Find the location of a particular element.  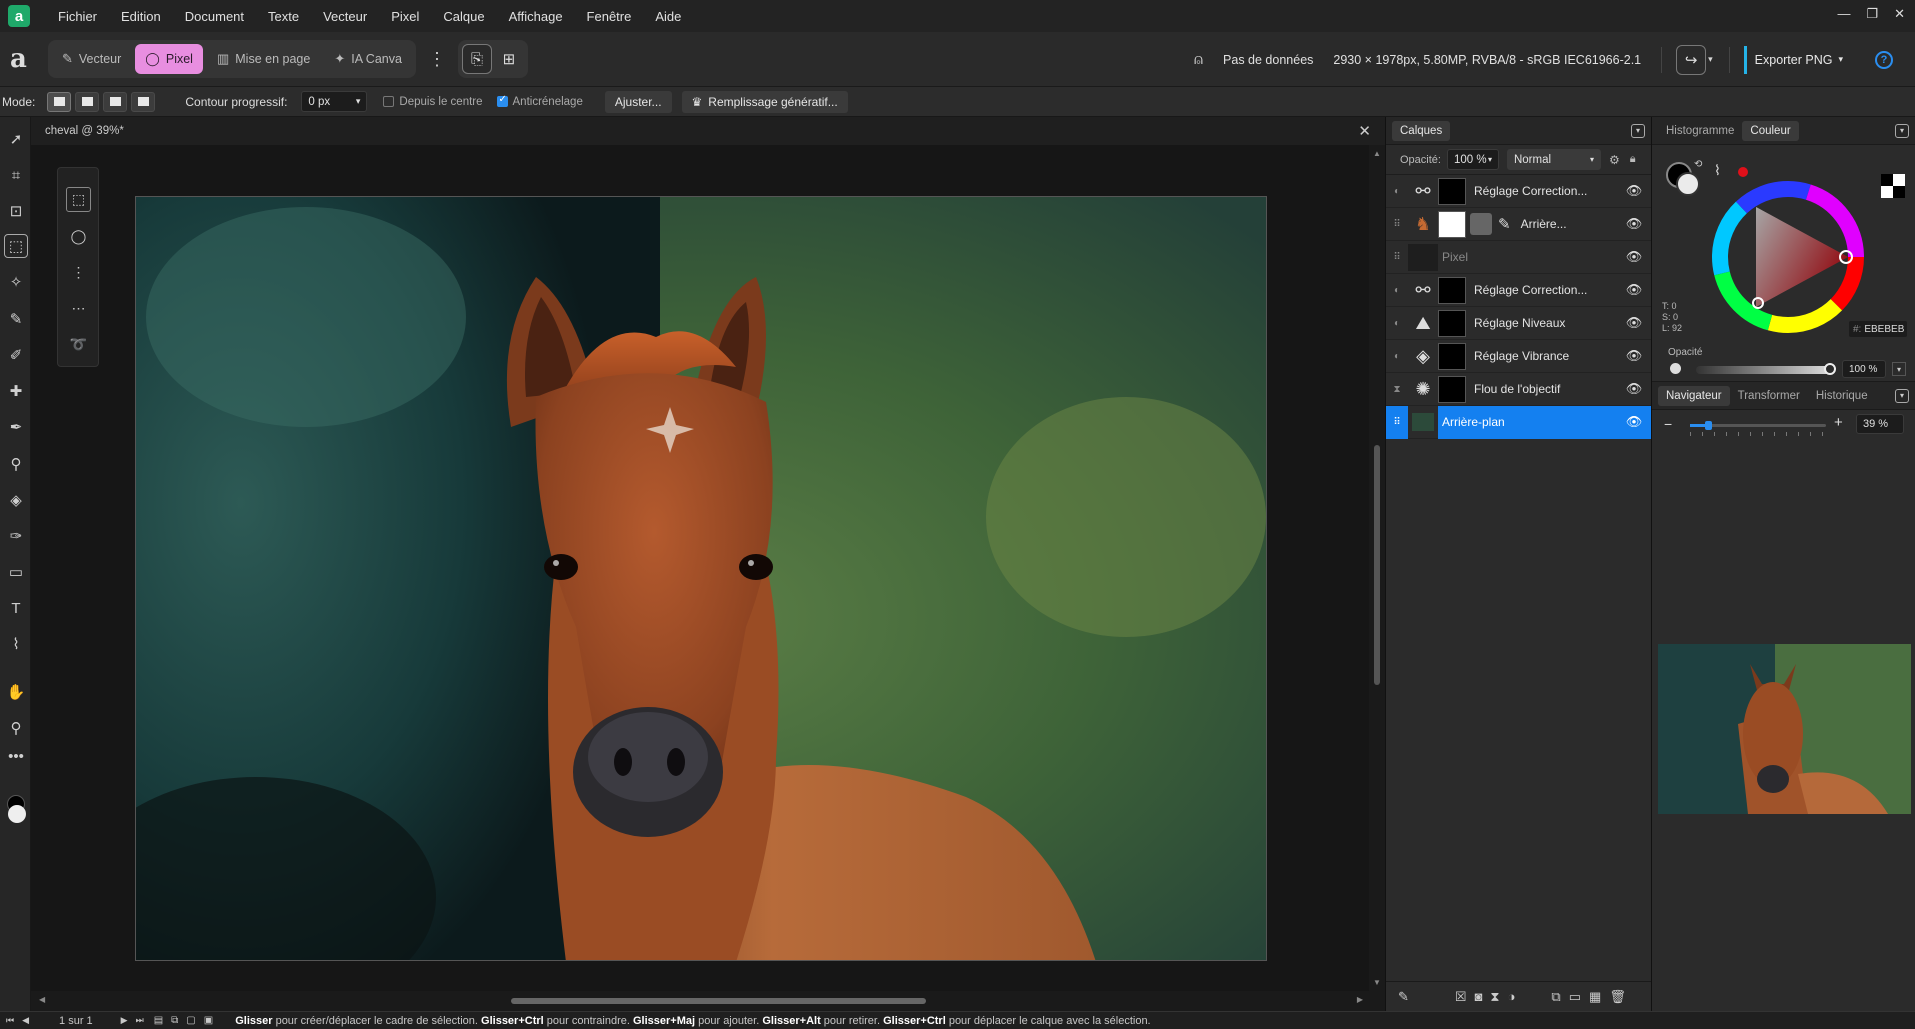

layer-settings-icon: ⚙ is located at coordinates (1614, 160).